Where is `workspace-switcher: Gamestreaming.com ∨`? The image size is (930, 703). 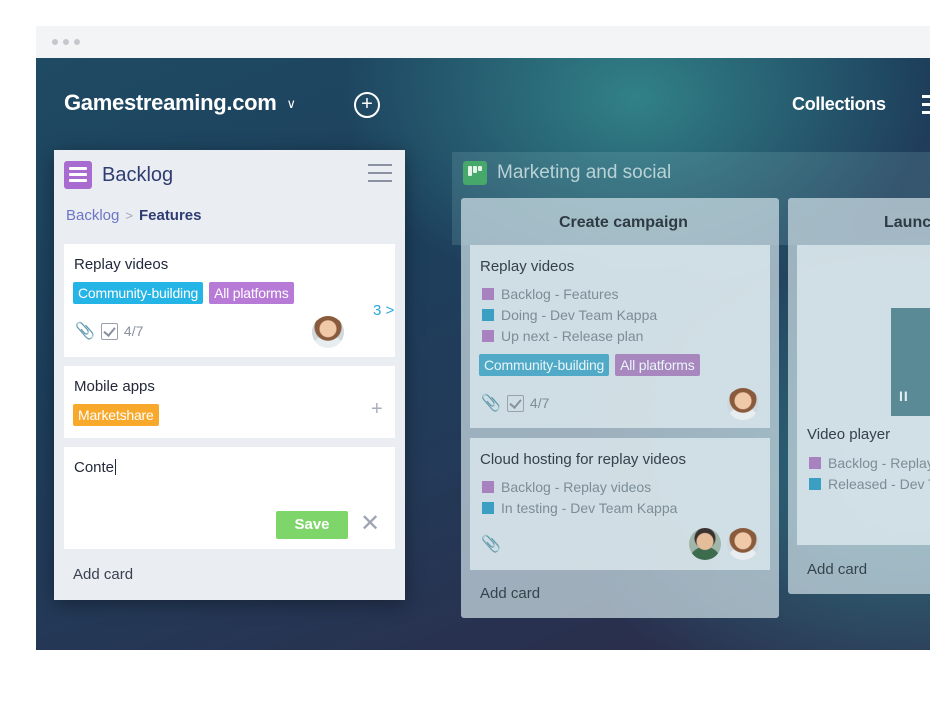 workspace-switcher: Gamestreaming.com ∨ is located at coordinates (180, 103).